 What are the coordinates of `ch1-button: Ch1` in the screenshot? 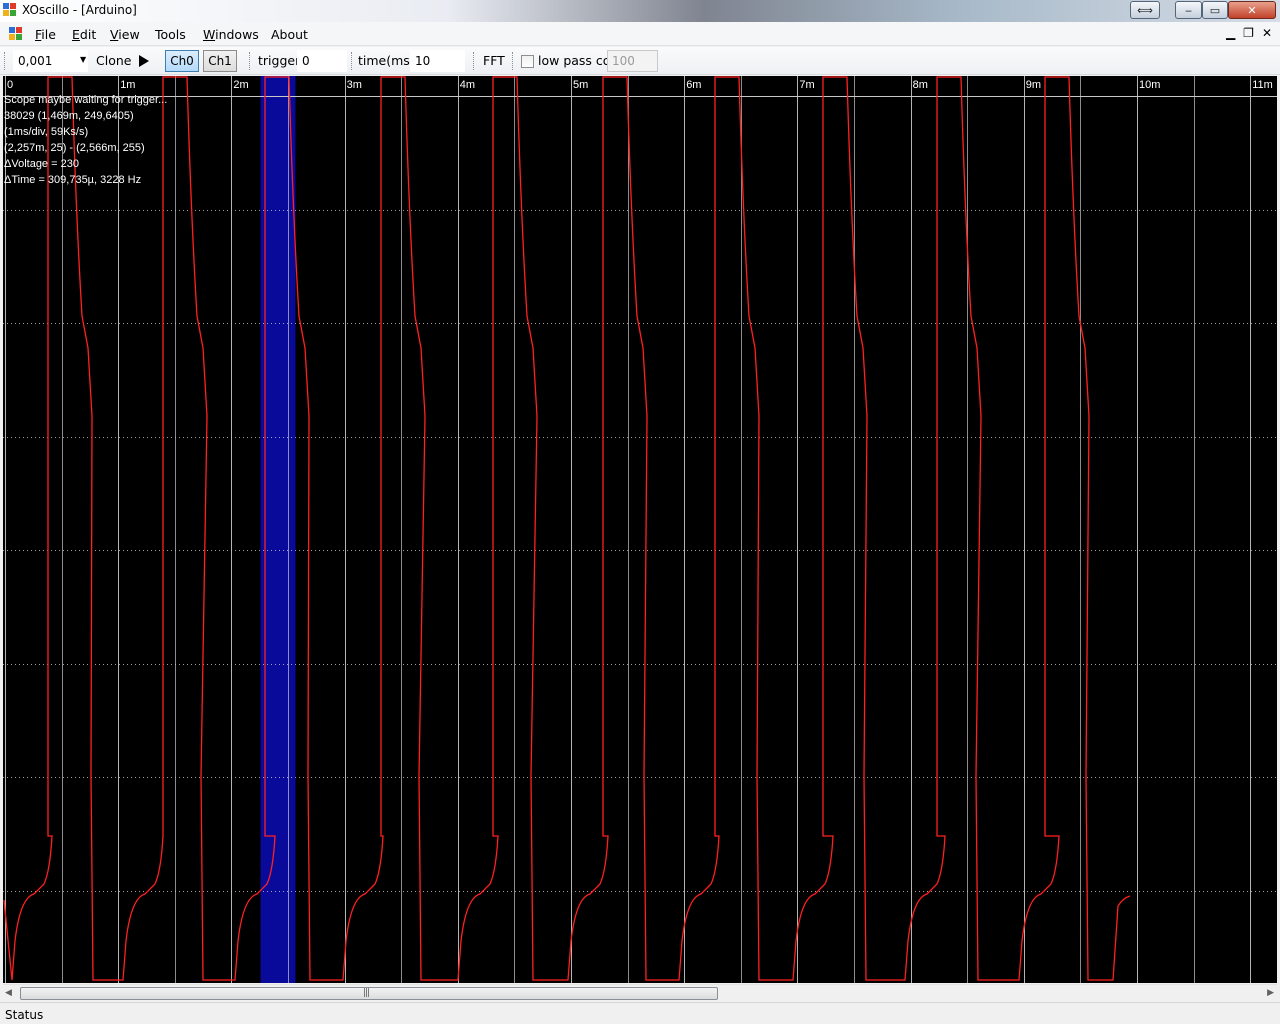 It's located at (220, 61).